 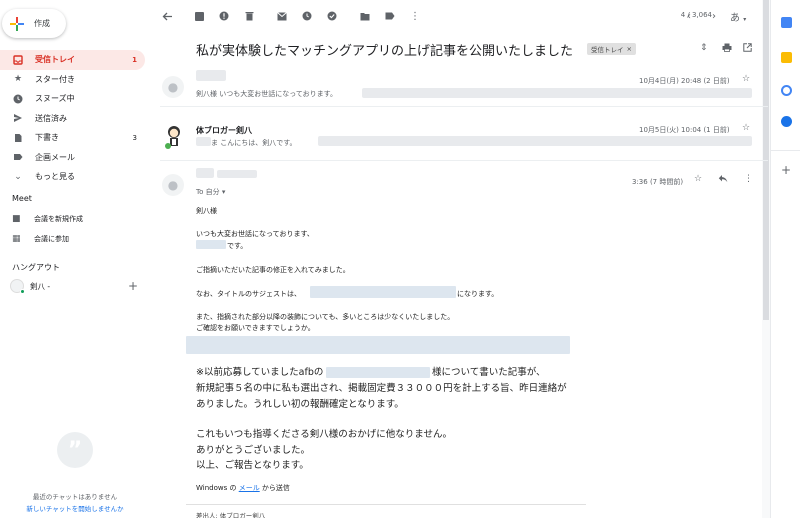 I want to click on reply-button, so click(x=723, y=180).